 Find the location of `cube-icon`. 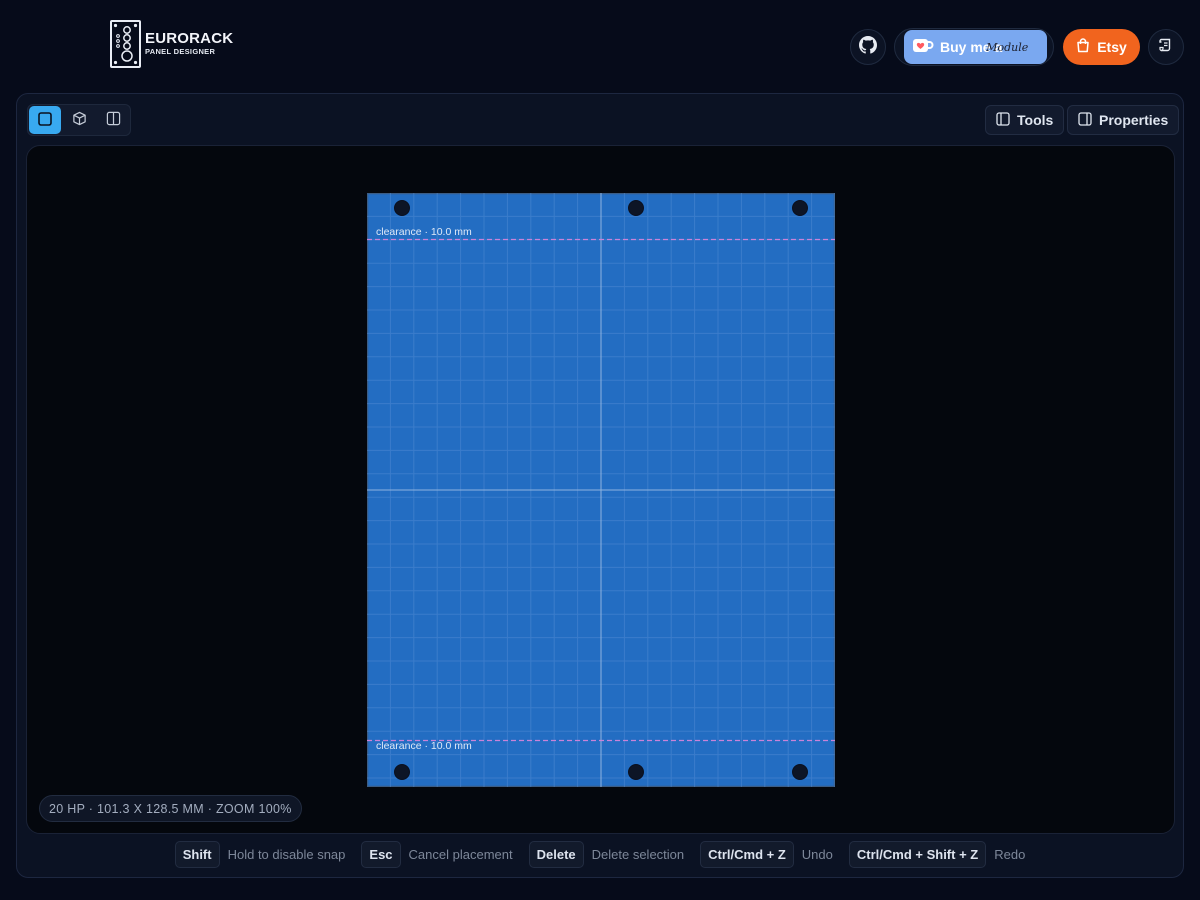

cube-icon is located at coordinates (79, 120).